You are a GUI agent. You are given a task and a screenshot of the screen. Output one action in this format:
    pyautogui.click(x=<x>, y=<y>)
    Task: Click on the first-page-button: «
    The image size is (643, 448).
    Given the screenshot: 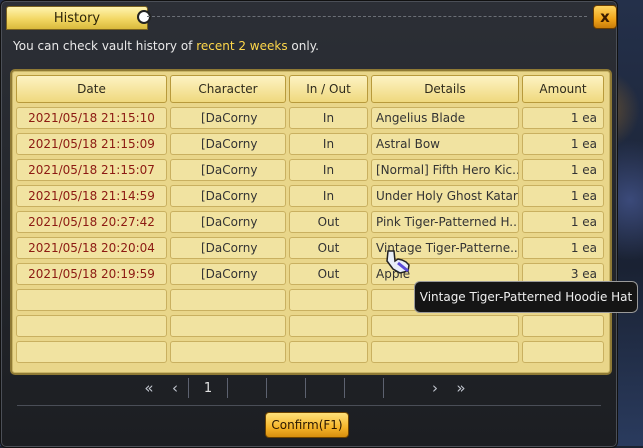 What is the action you would take?
    pyautogui.click(x=149, y=388)
    